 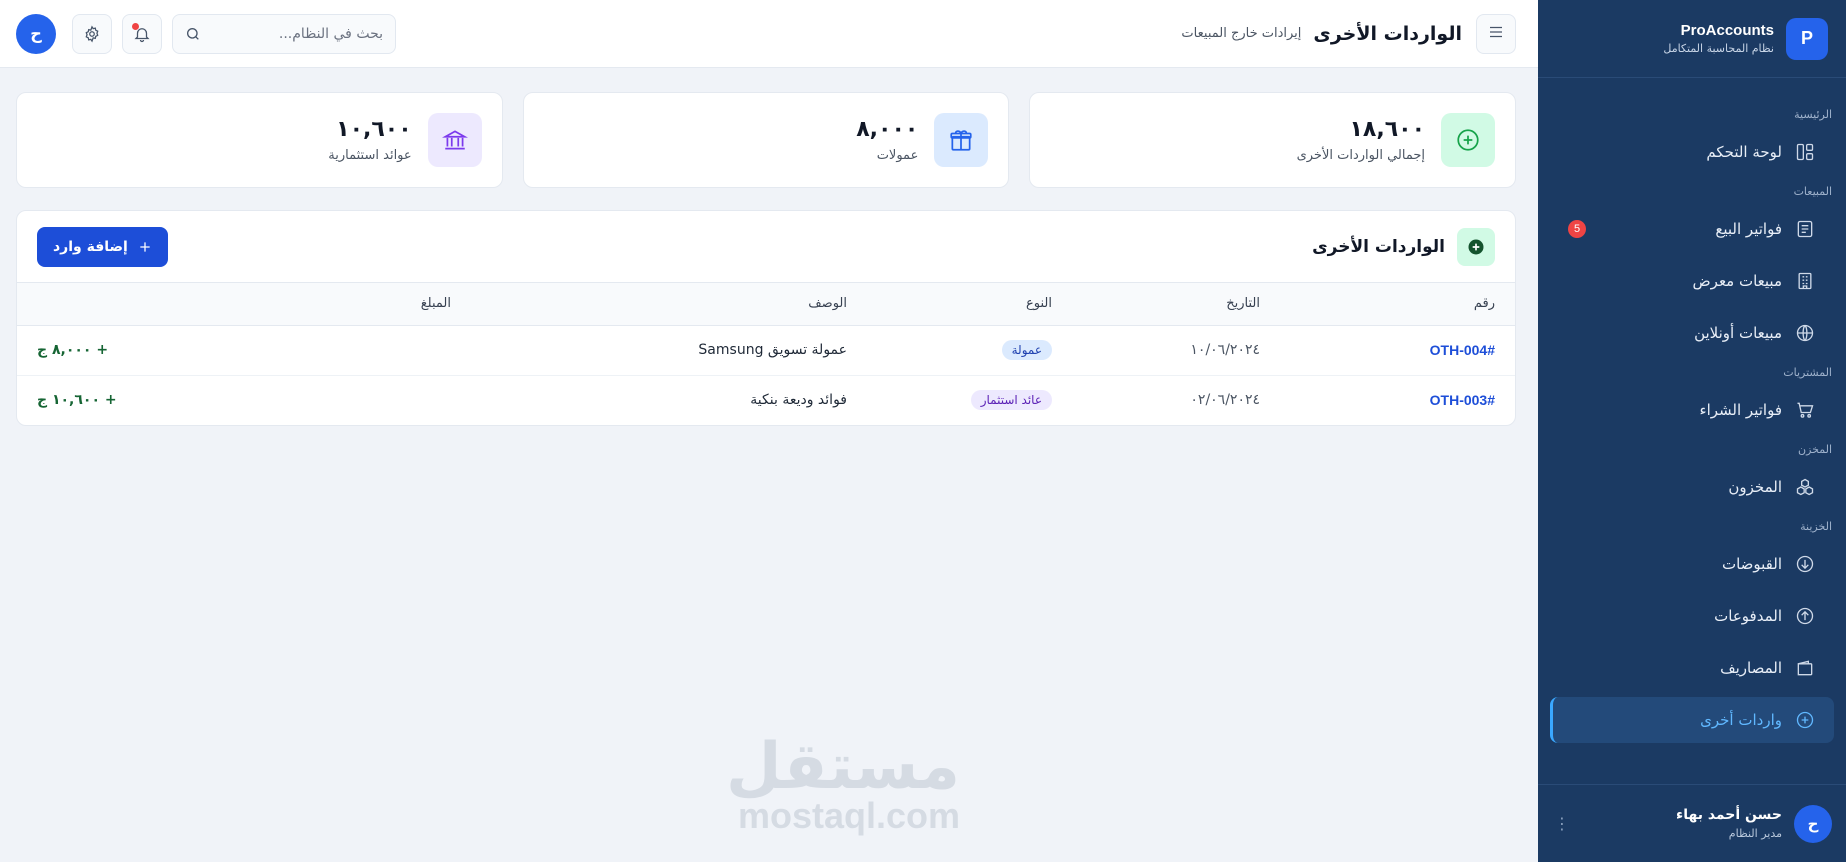 What do you see at coordinates (1805, 333) in the screenshot?
I see `globe-icon` at bounding box center [1805, 333].